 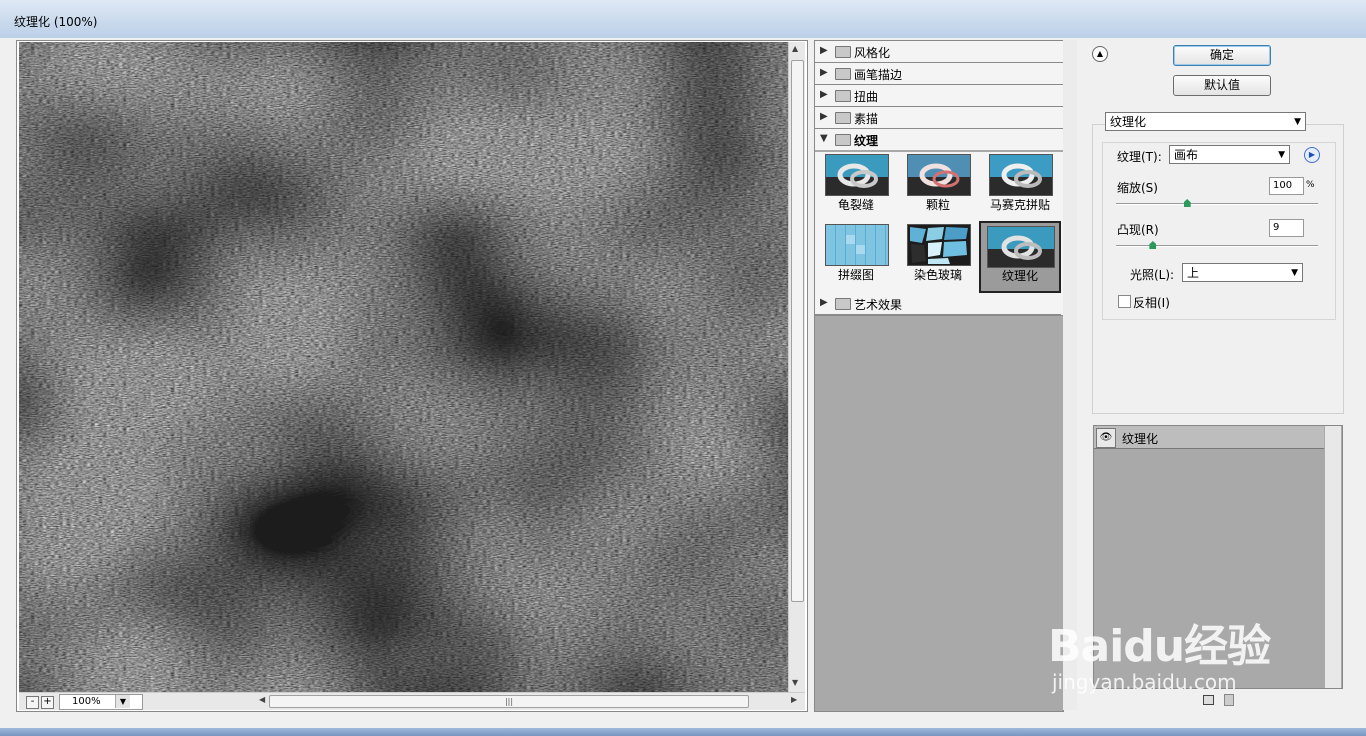 I want to click on zoom-out-button: -, so click(x=32, y=702).